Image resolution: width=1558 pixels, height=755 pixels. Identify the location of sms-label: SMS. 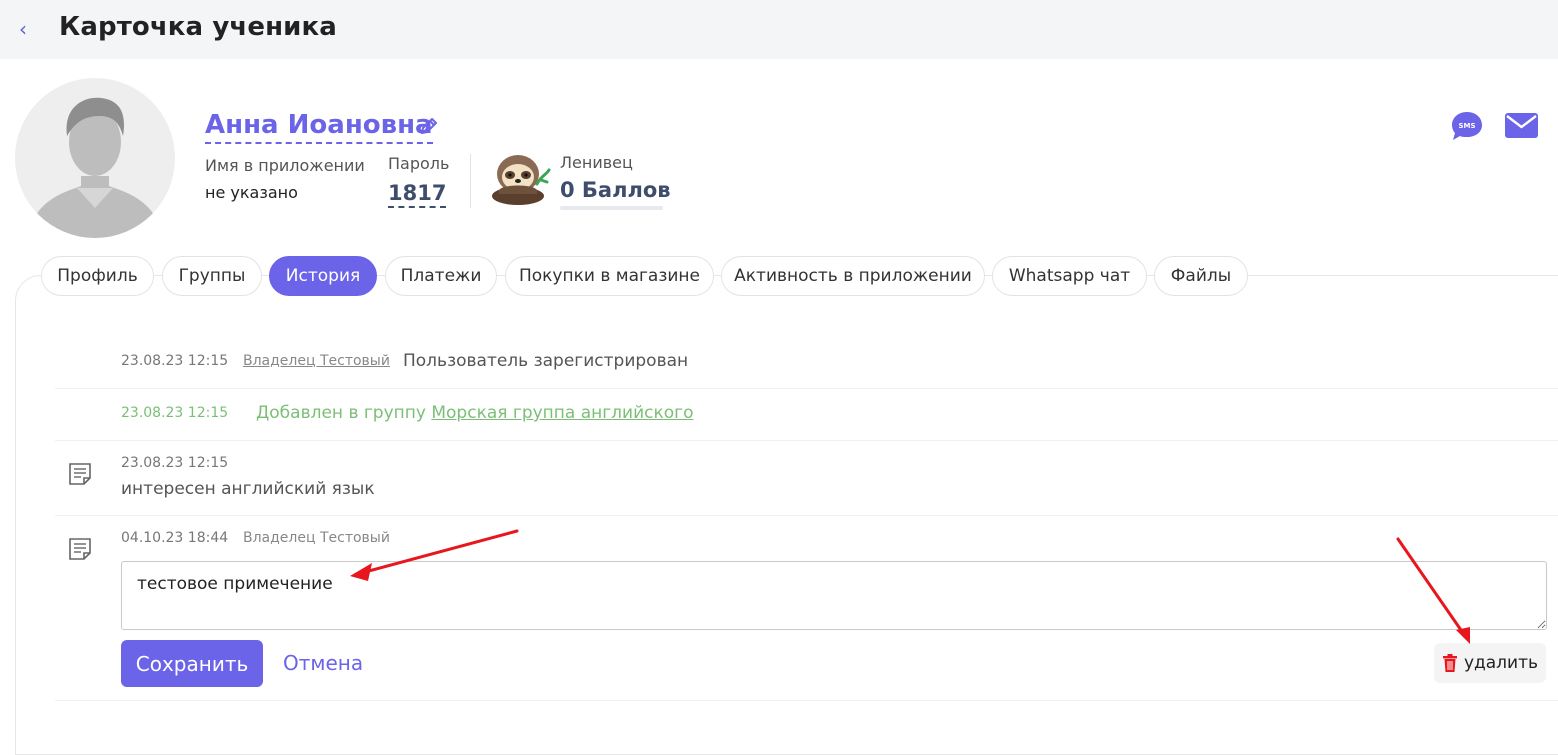
(1466, 126).